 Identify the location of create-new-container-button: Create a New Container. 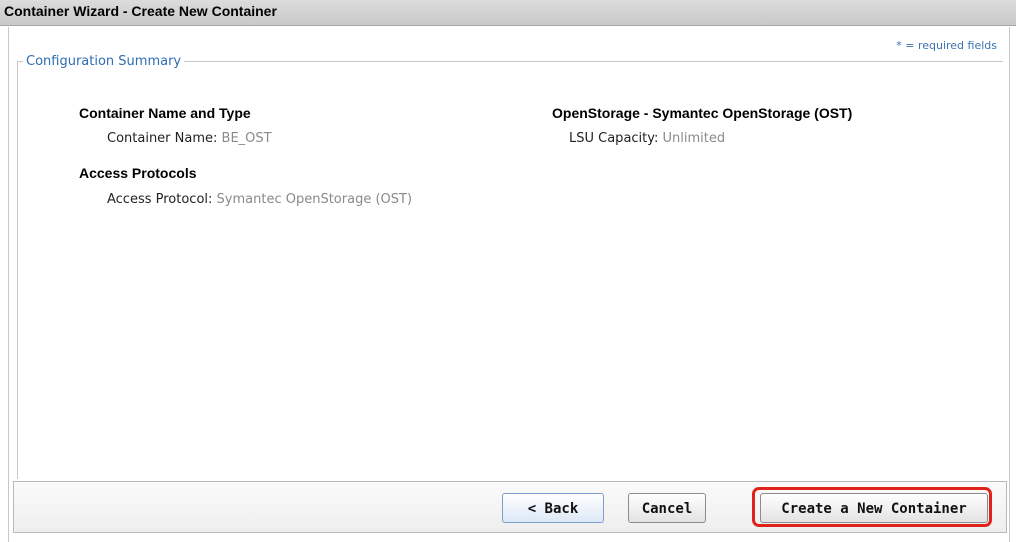
(874, 508).